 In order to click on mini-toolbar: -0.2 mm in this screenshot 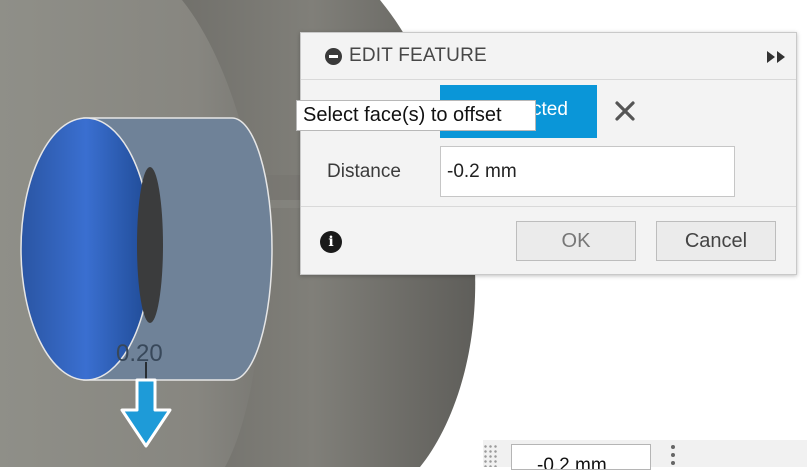, I will do `click(645, 455)`.